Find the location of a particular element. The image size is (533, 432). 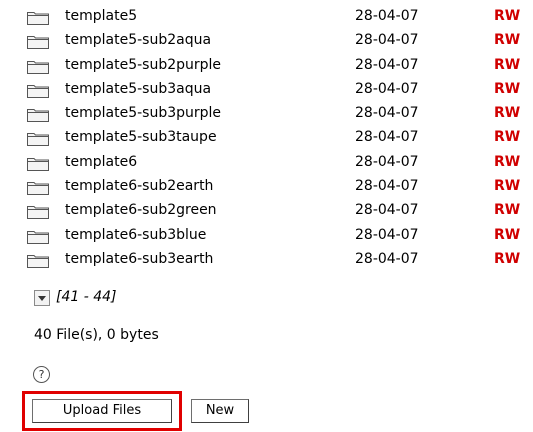

file-summary: 40 File(s), 0 bytes is located at coordinates (96, 335).